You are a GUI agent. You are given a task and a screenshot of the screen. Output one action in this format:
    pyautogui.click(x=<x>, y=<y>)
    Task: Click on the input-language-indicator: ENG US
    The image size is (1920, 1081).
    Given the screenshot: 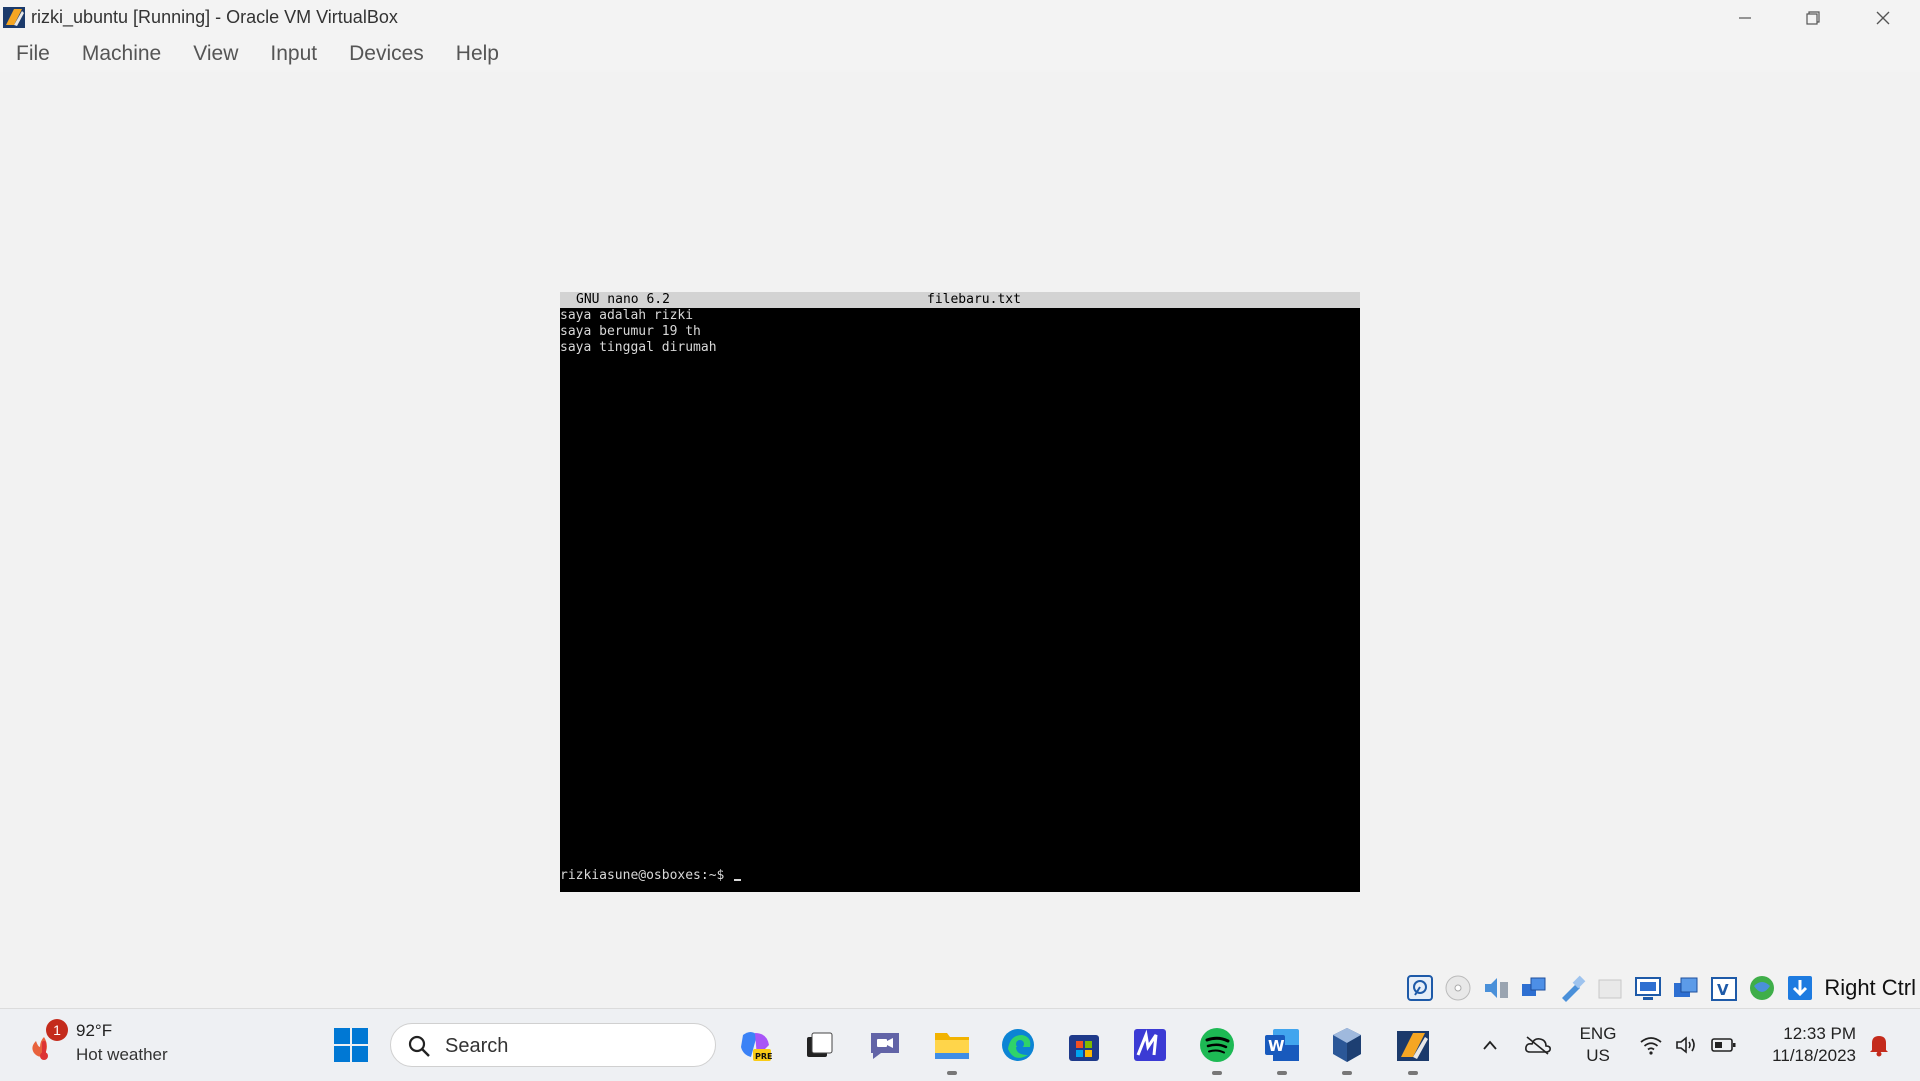 What is the action you would take?
    pyautogui.click(x=1598, y=1045)
    